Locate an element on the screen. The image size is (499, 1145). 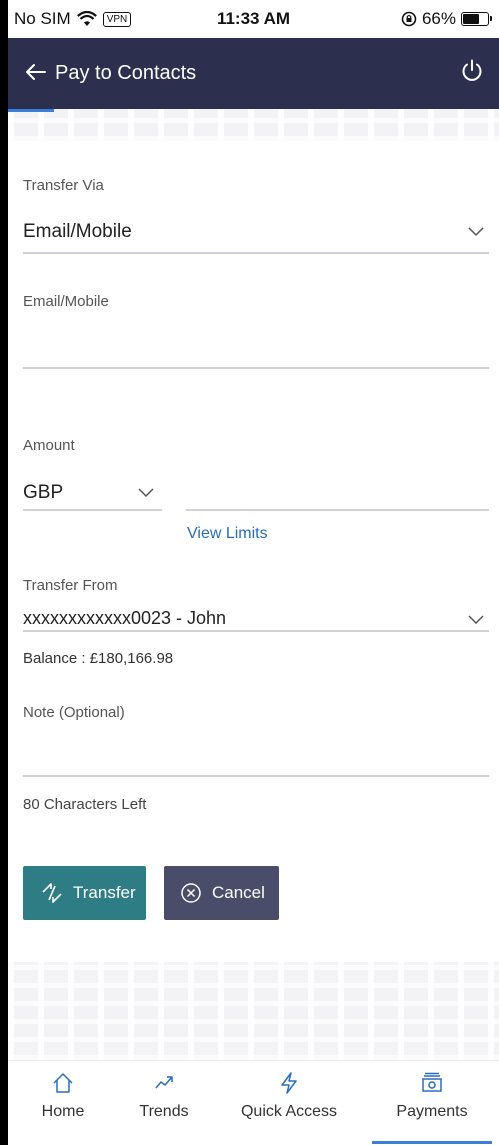
tab-home: Home is located at coordinates (63, 1096).